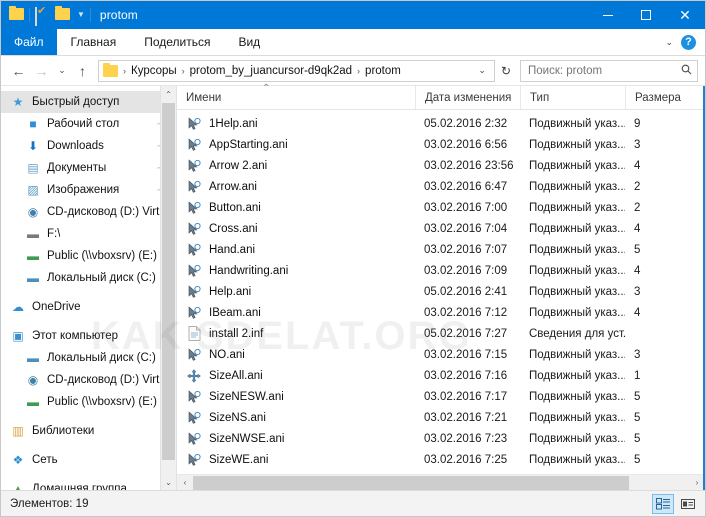 The height and width of the screenshot is (517, 706). Describe the element at coordinates (88, 124) in the screenshot. I see `sidebar-item-1: ■Рабочий стол📌` at that location.